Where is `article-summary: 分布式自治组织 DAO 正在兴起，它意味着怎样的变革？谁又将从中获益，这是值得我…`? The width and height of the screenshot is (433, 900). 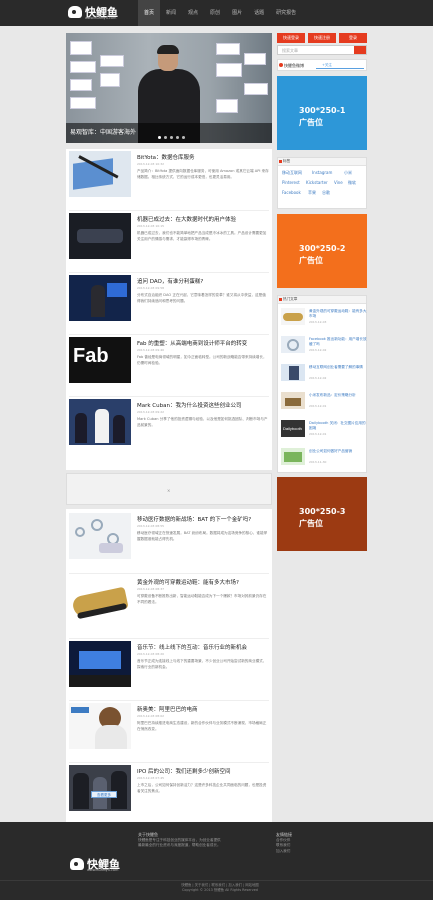
article-summary: 分布式自治组织 DAO 正在兴起，它意味着怎样的变革？谁又将从中获益，这是值得我… is located at coordinates (201, 298).